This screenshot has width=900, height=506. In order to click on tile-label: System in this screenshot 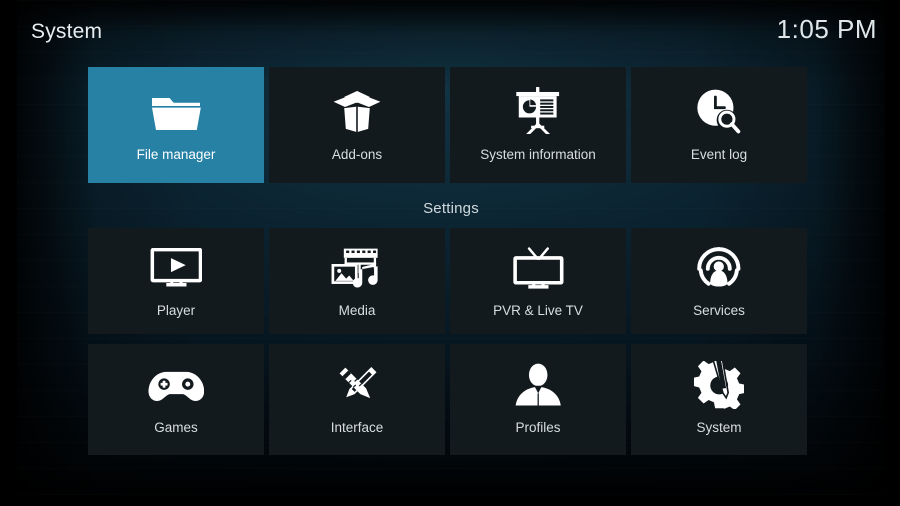, I will do `click(719, 427)`.